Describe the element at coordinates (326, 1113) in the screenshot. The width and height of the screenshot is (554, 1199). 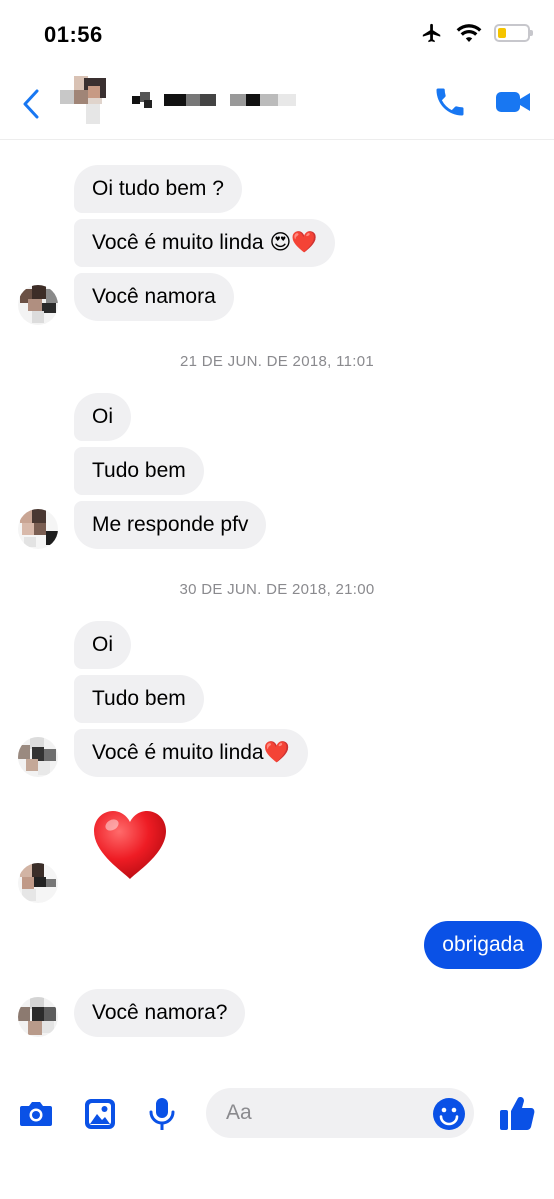
I see `message-input` at that location.